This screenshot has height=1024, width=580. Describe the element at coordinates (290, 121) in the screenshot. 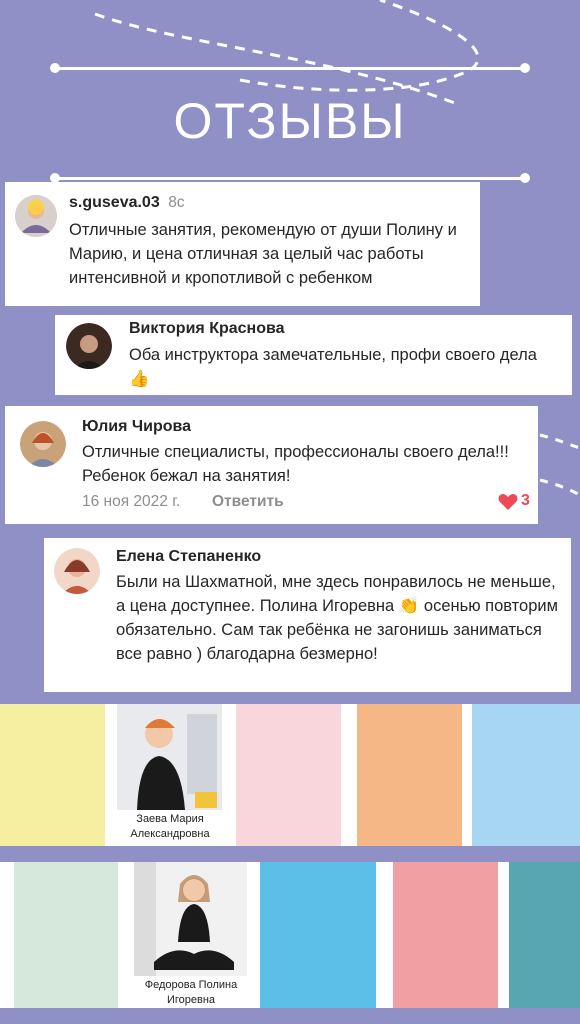

I see `page-title: ОТЗЫВЫ` at that location.